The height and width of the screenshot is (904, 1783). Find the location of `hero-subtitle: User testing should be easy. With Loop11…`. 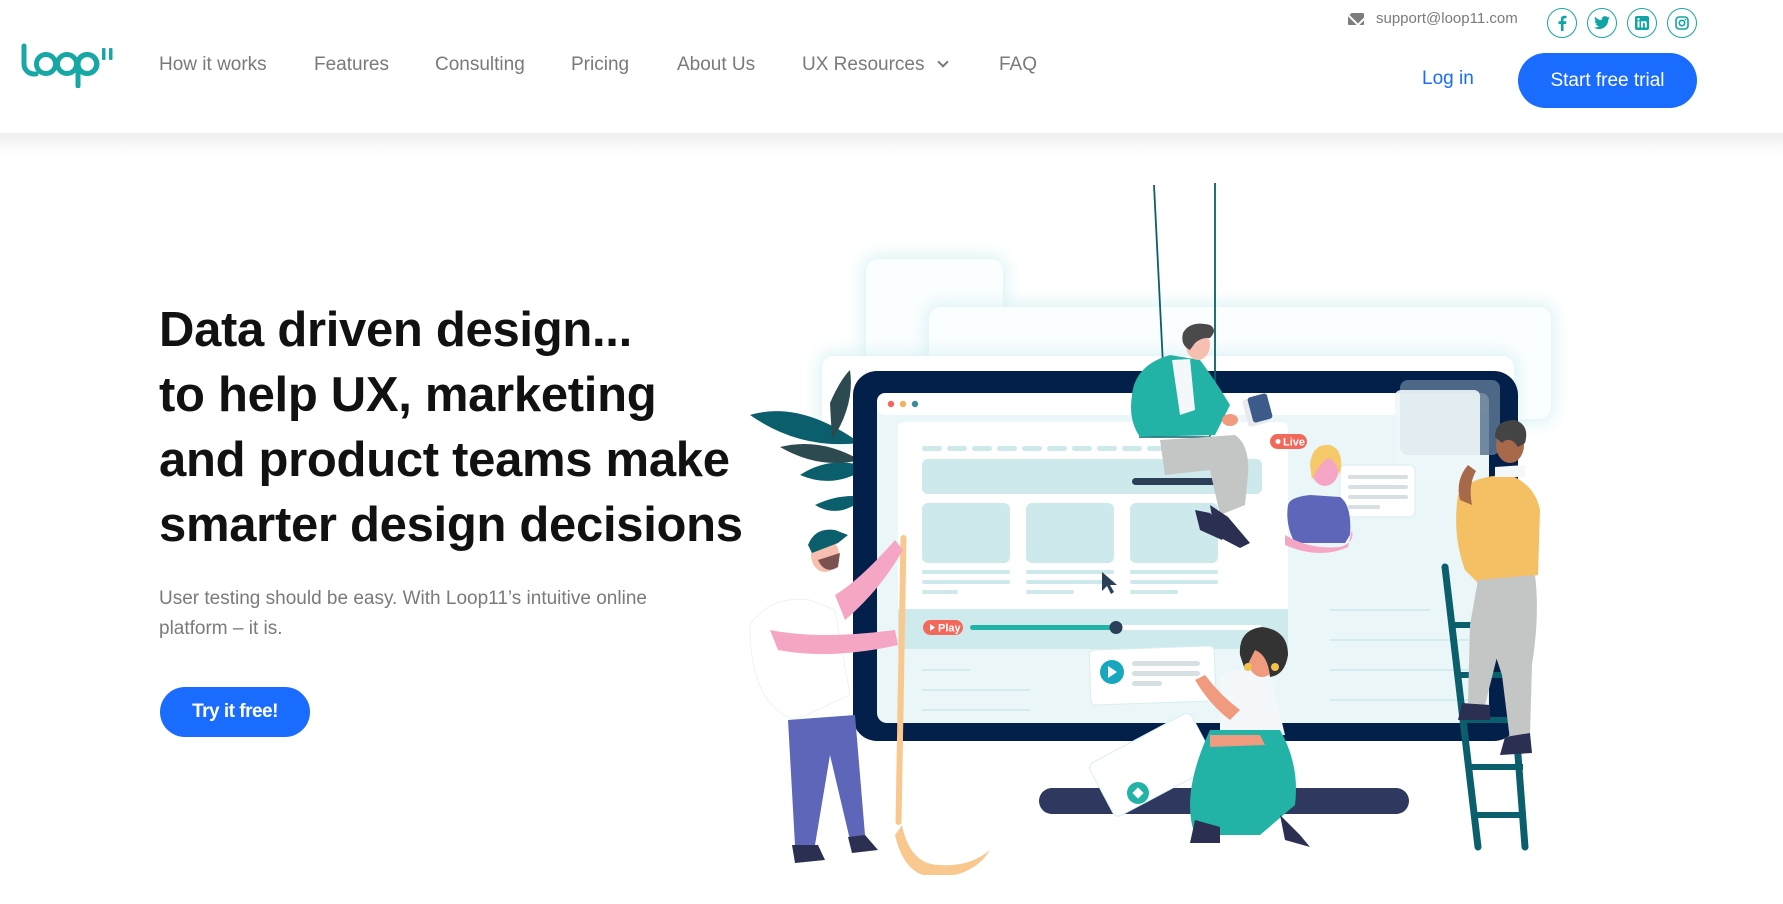

hero-subtitle: User testing should be easy. With Loop11… is located at coordinates (403, 613).